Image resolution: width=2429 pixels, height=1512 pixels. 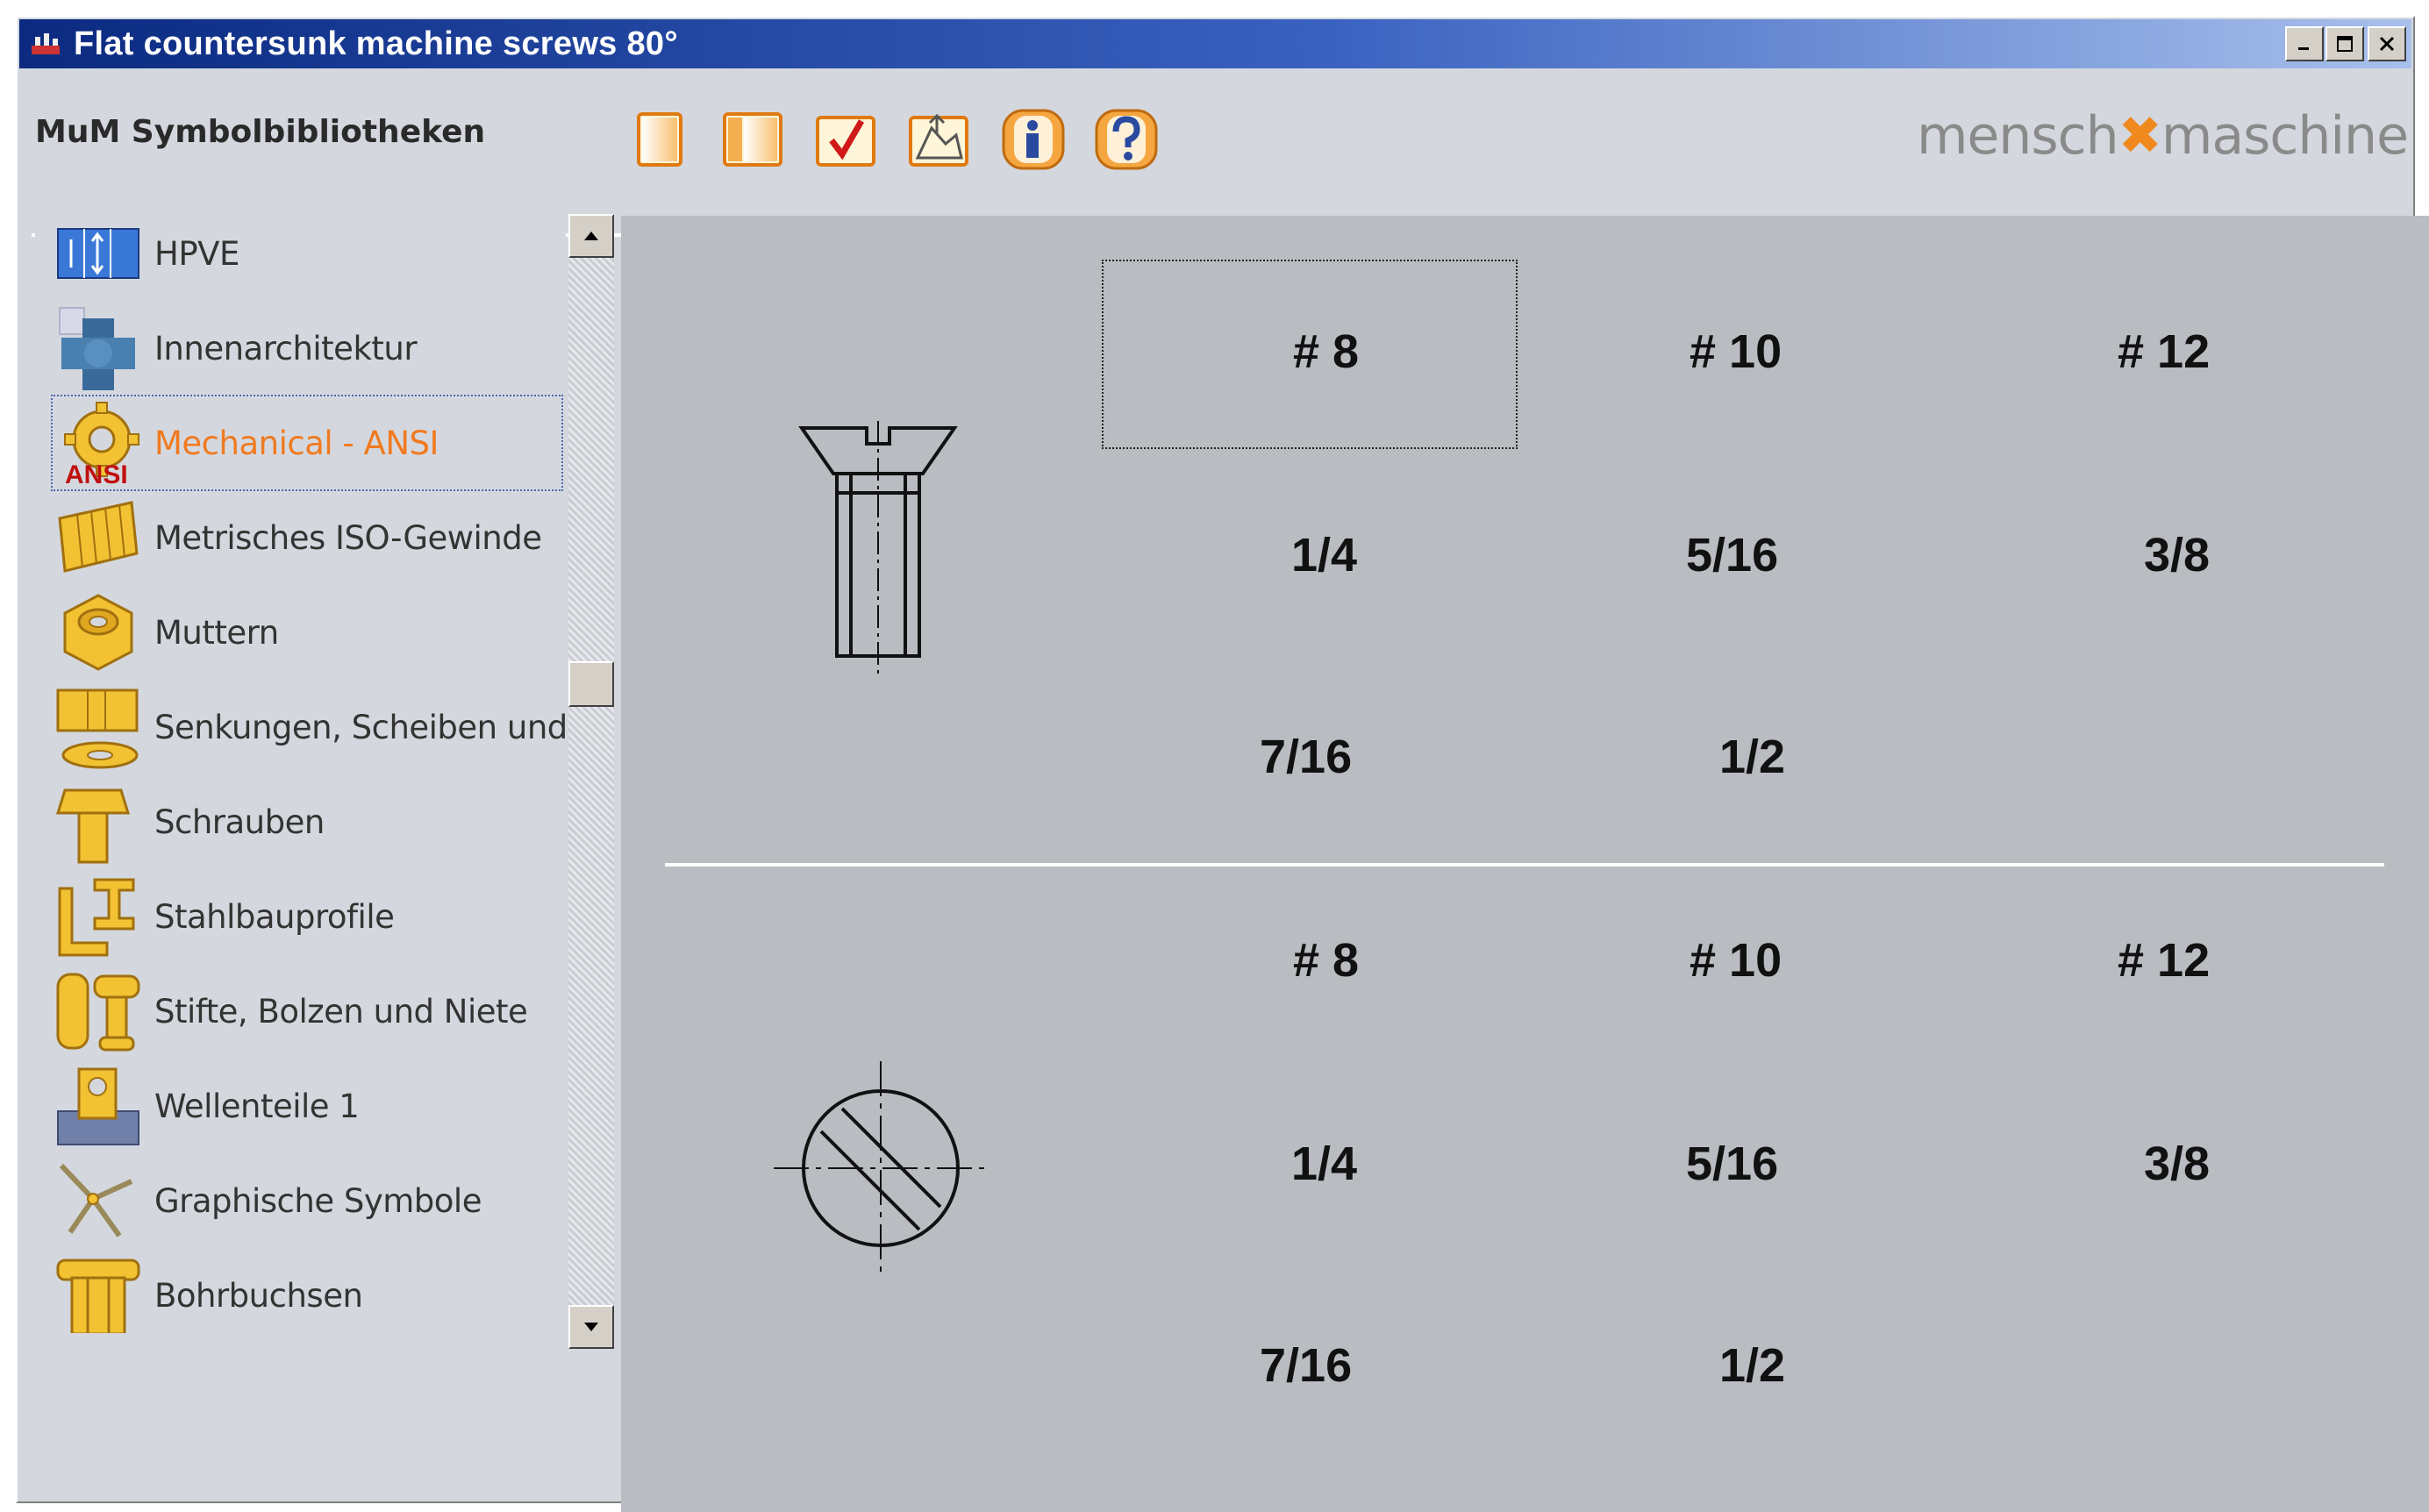 What do you see at coordinates (360, 727) in the screenshot?
I see `library-item-label: Senkungen, Scheiben und Du` at bounding box center [360, 727].